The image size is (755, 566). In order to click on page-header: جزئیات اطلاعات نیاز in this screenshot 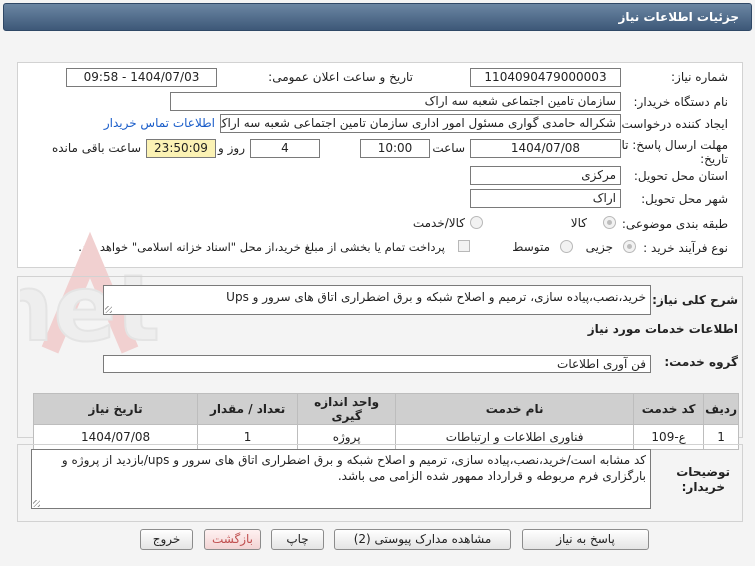, I will do `click(377, 17)`.